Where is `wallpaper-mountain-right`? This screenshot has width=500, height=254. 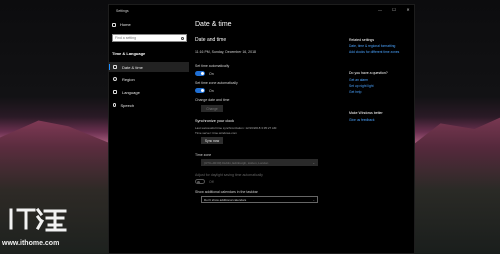
wallpaper-mountain-right is located at coordinates (457, 185).